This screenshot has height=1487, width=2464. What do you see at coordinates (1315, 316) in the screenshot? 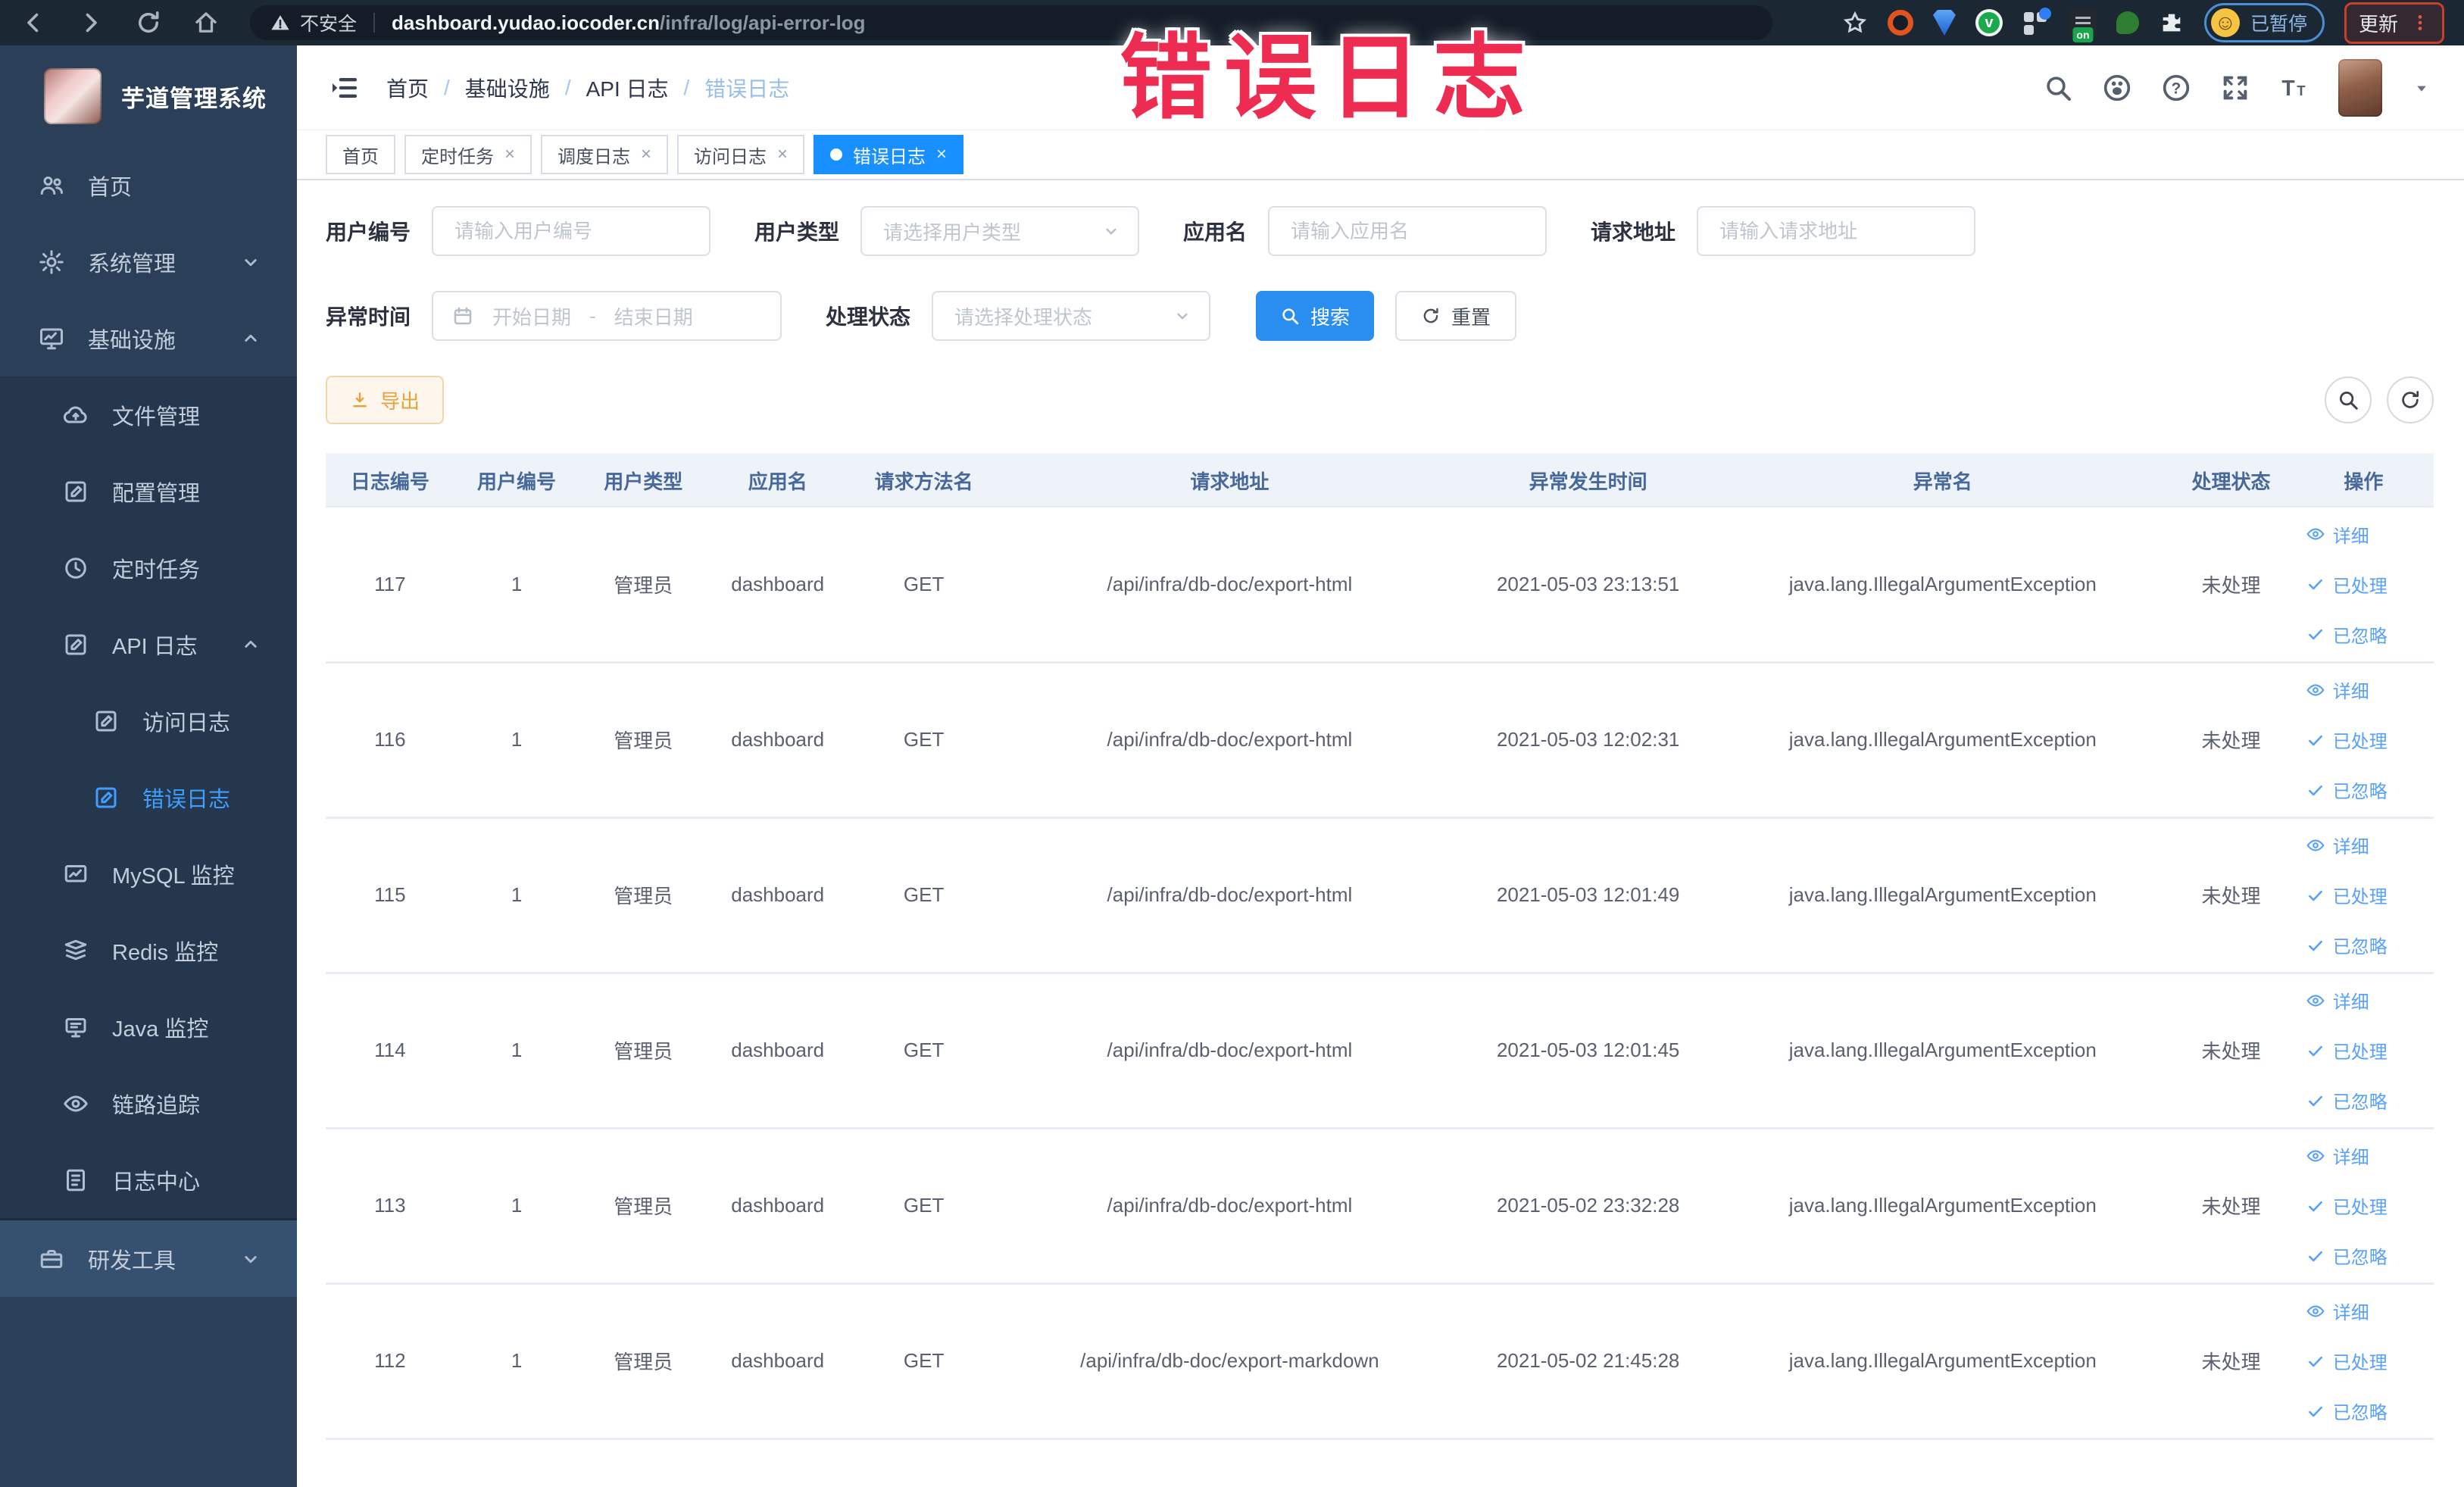
I see `search-button: 搜索` at bounding box center [1315, 316].